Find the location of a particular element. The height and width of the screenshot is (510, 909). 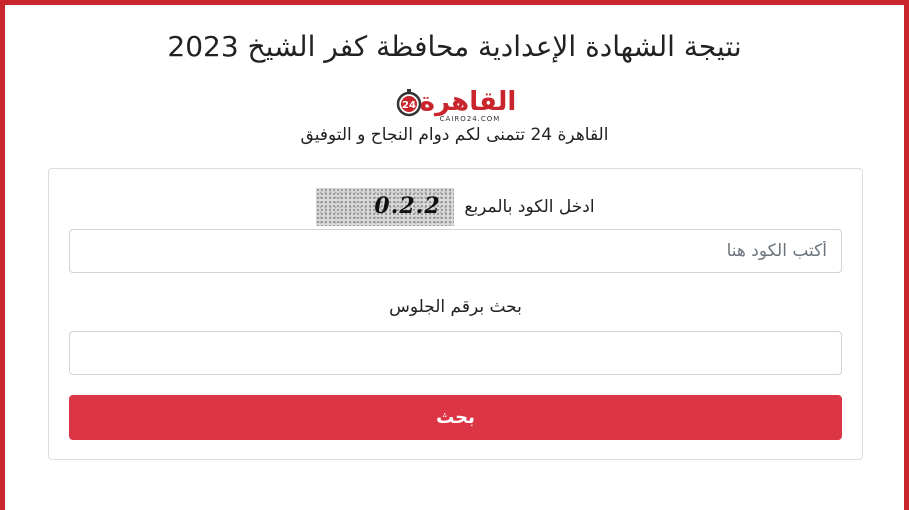

svg-text: القاهرة is located at coordinates (468, 102).